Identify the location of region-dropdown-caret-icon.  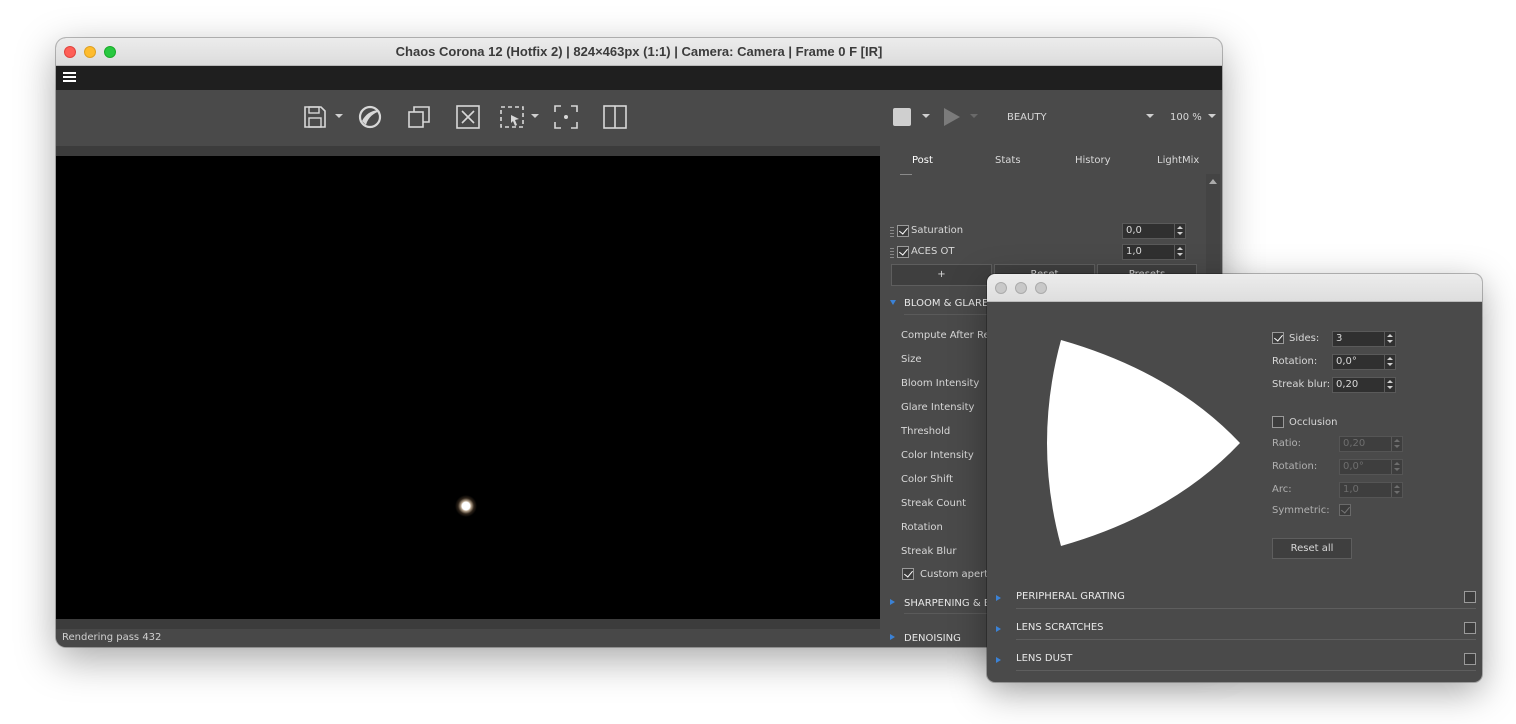
(535, 116).